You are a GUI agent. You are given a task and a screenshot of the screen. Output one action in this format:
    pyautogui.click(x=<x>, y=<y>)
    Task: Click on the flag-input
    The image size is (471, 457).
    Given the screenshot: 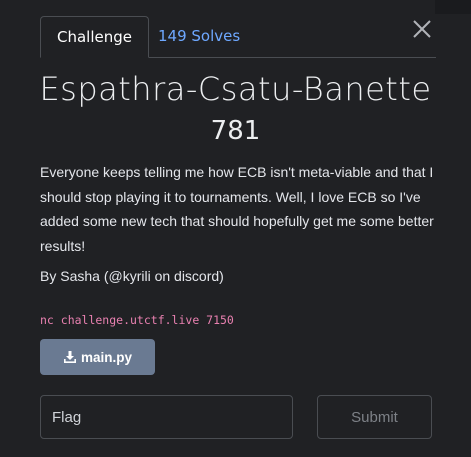 What is the action you would take?
    pyautogui.click(x=166, y=417)
    